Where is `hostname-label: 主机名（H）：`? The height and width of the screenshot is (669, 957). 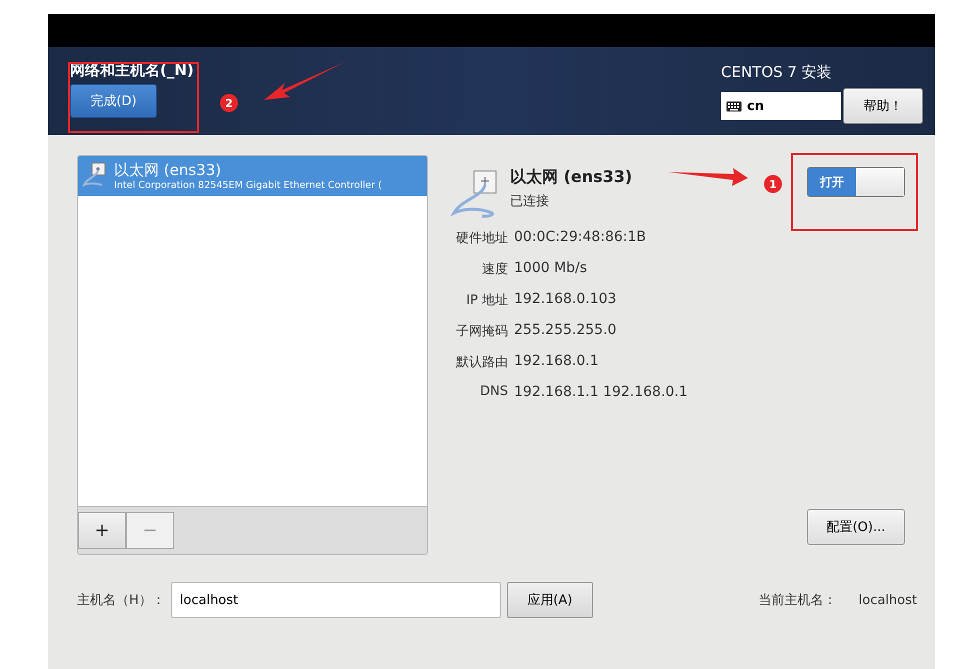 hostname-label: 主机名（H）： is located at coordinates (121, 600).